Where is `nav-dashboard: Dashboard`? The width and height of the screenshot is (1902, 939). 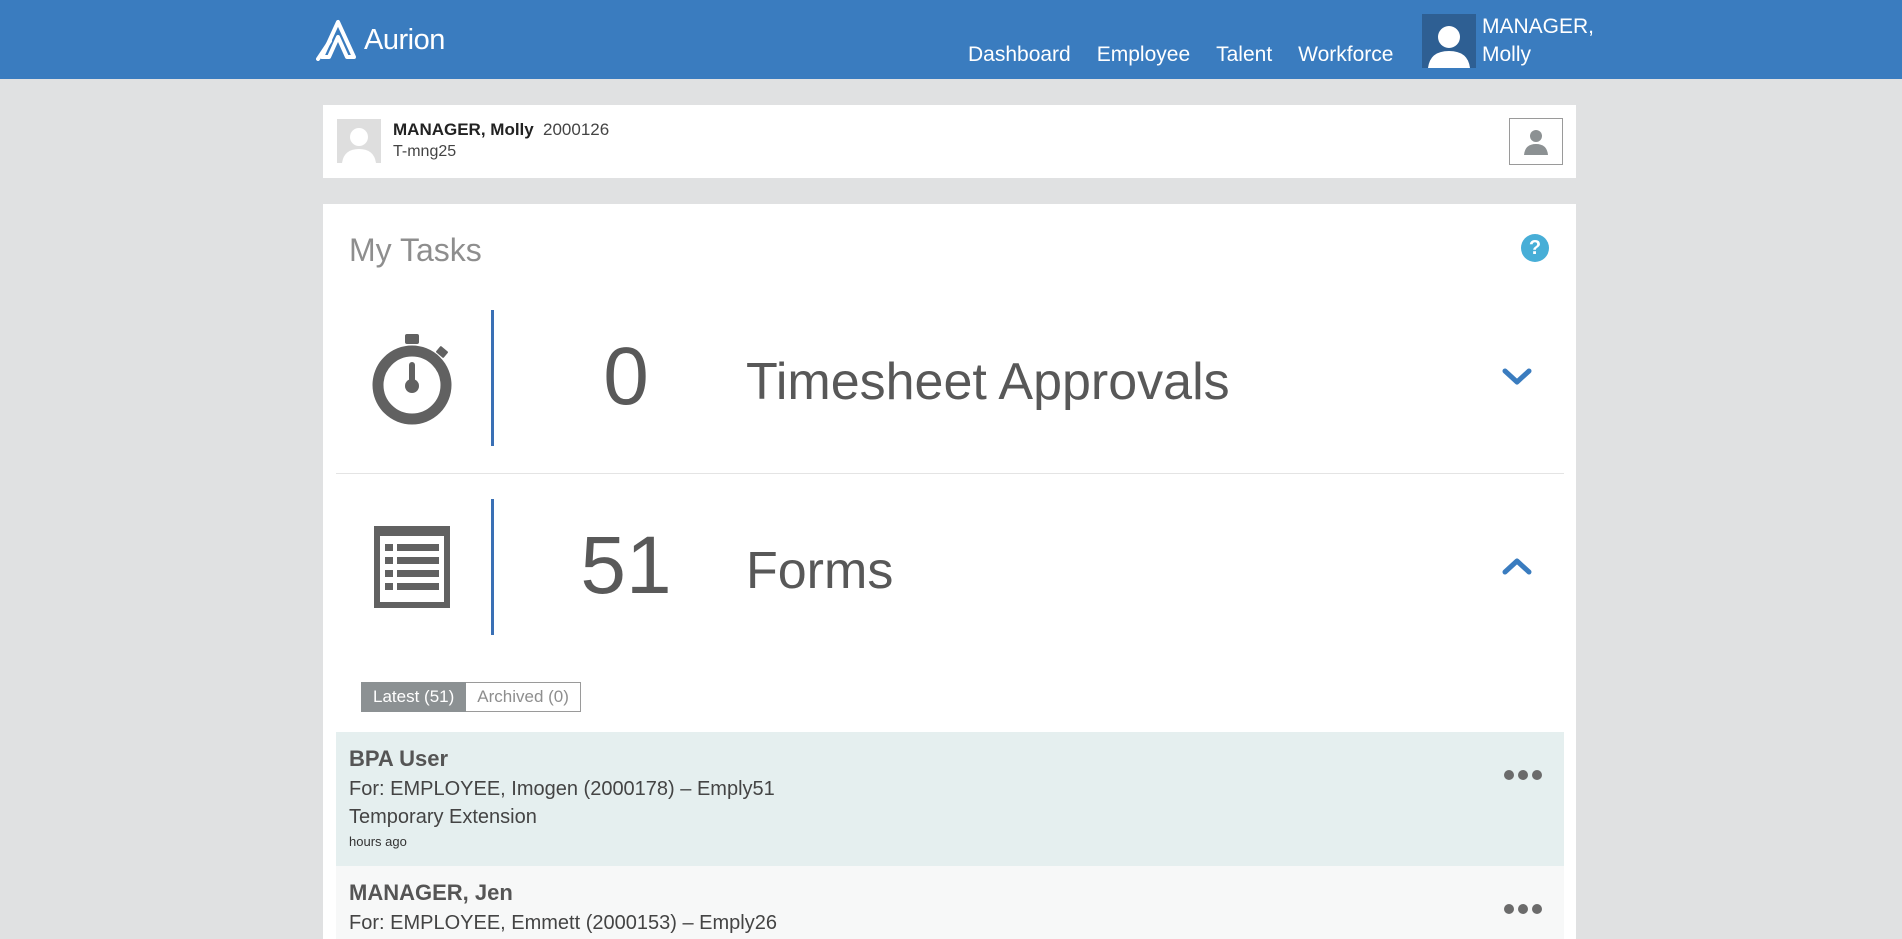
nav-dashboard: Dashboard is located at coordinates (1019, 55).